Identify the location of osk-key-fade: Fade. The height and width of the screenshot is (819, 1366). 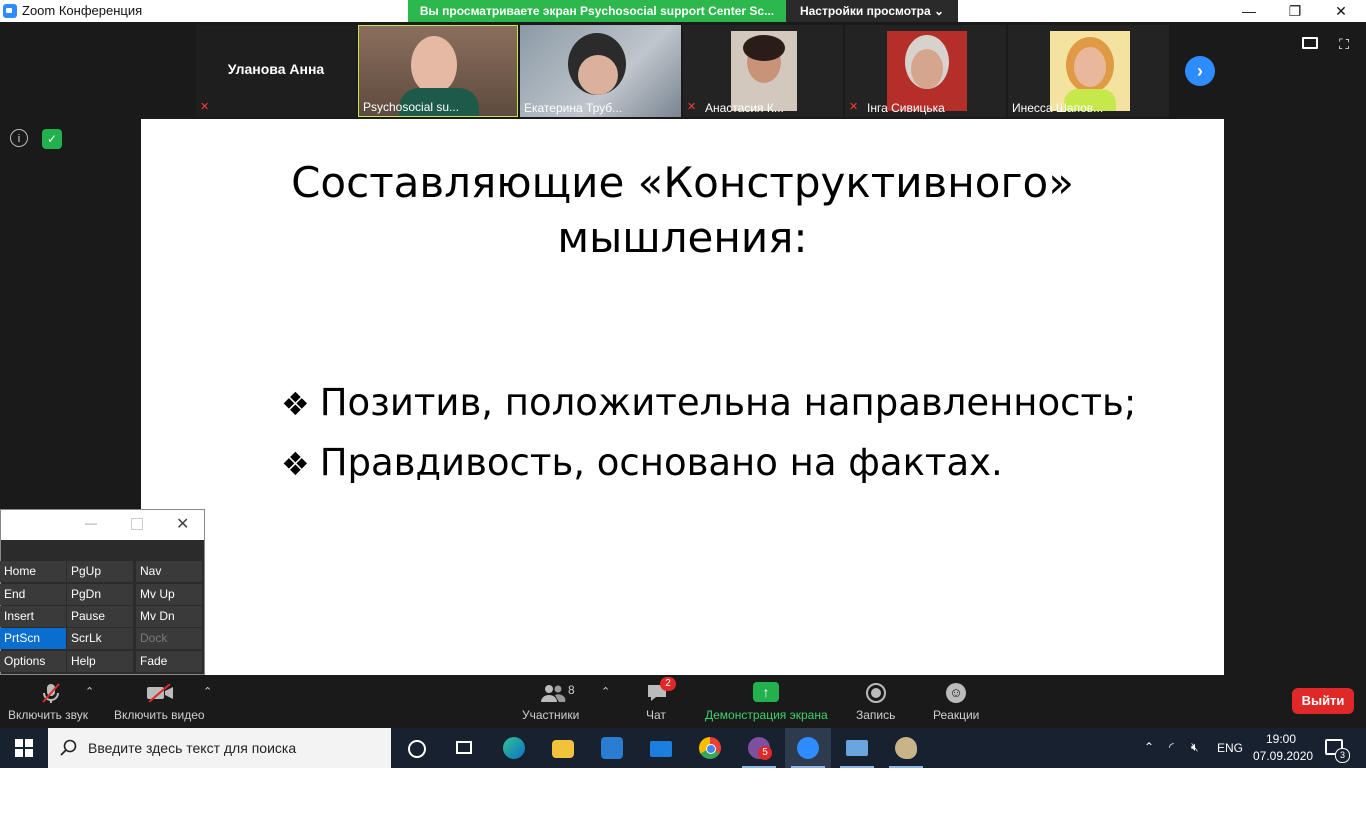
(169, 661).